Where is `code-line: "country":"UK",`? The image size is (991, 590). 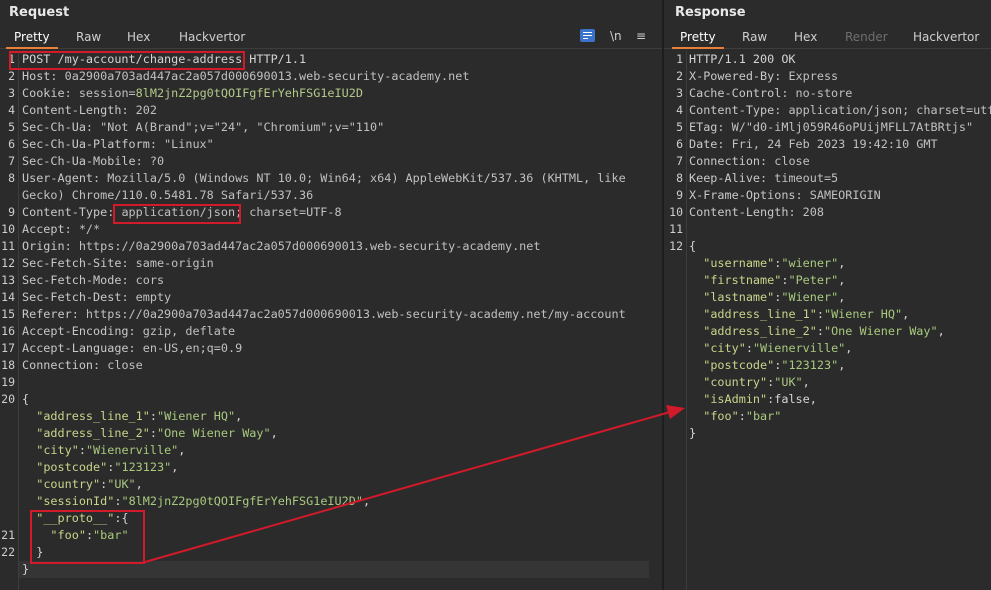
code-line: "country":"UK", is located at coordinates (749, 382).